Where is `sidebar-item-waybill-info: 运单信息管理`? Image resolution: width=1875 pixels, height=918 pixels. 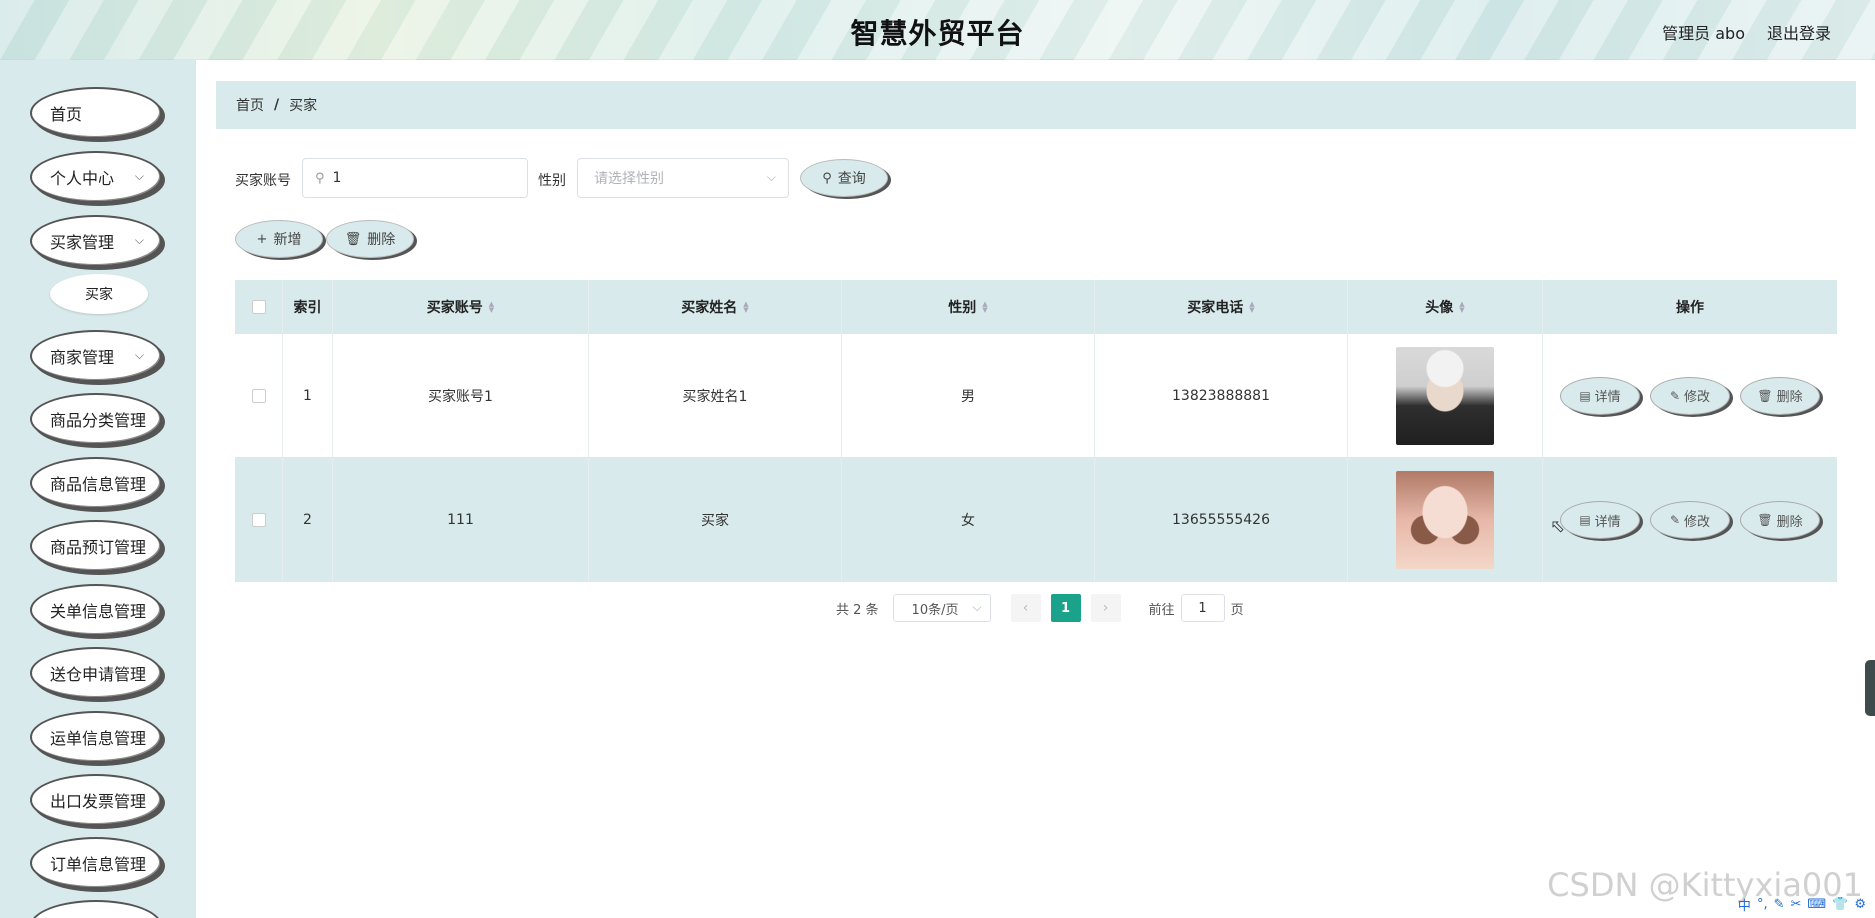
sidebar-item-waybill-info: 运单信息管理 is located at coordinates (96, 737).